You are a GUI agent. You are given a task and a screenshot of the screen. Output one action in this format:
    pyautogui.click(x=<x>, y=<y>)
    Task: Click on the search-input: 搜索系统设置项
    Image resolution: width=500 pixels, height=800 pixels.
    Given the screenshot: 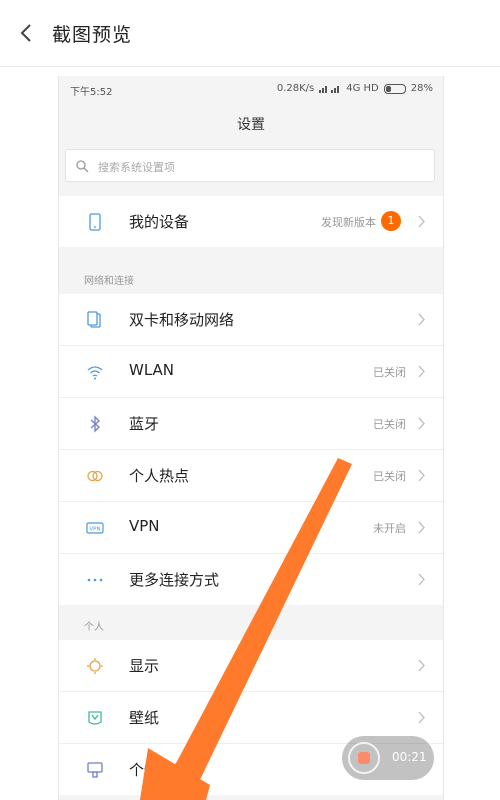 What is the action you would take?
    pyautogui.click(x=250, y=165)
    